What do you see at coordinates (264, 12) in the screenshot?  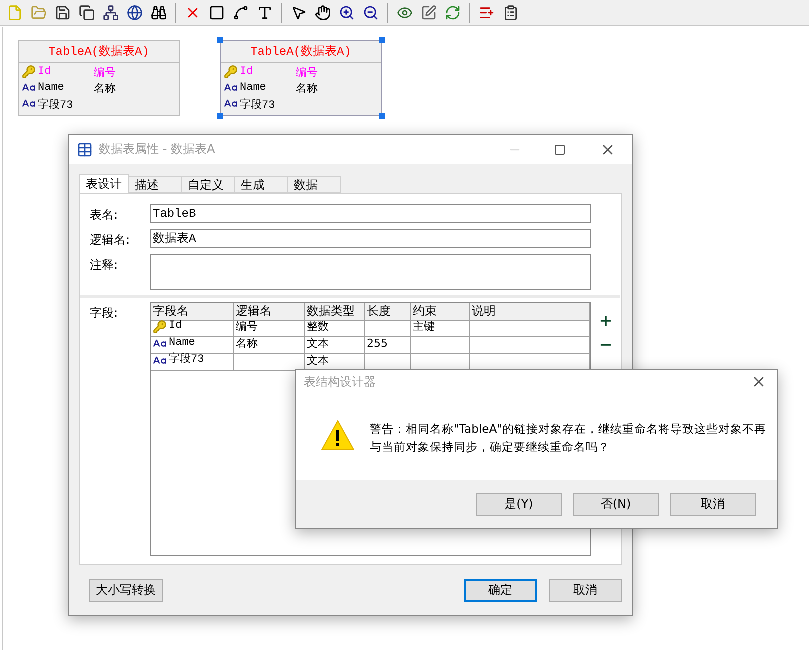 I see `text-tool-icon` at bounding box center [264, 12].